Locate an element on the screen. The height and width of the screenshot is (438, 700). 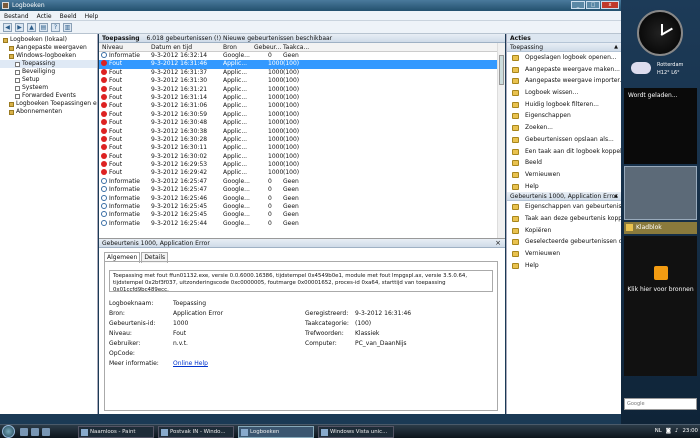
switch-windows-icon is located at coordinates (35, 432).